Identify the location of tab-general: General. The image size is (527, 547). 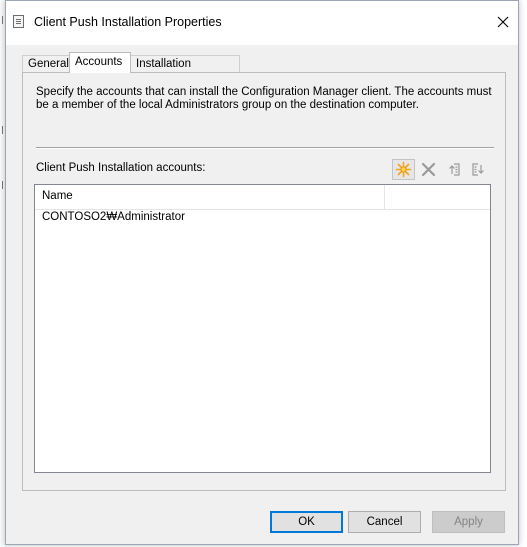
(46, 63).